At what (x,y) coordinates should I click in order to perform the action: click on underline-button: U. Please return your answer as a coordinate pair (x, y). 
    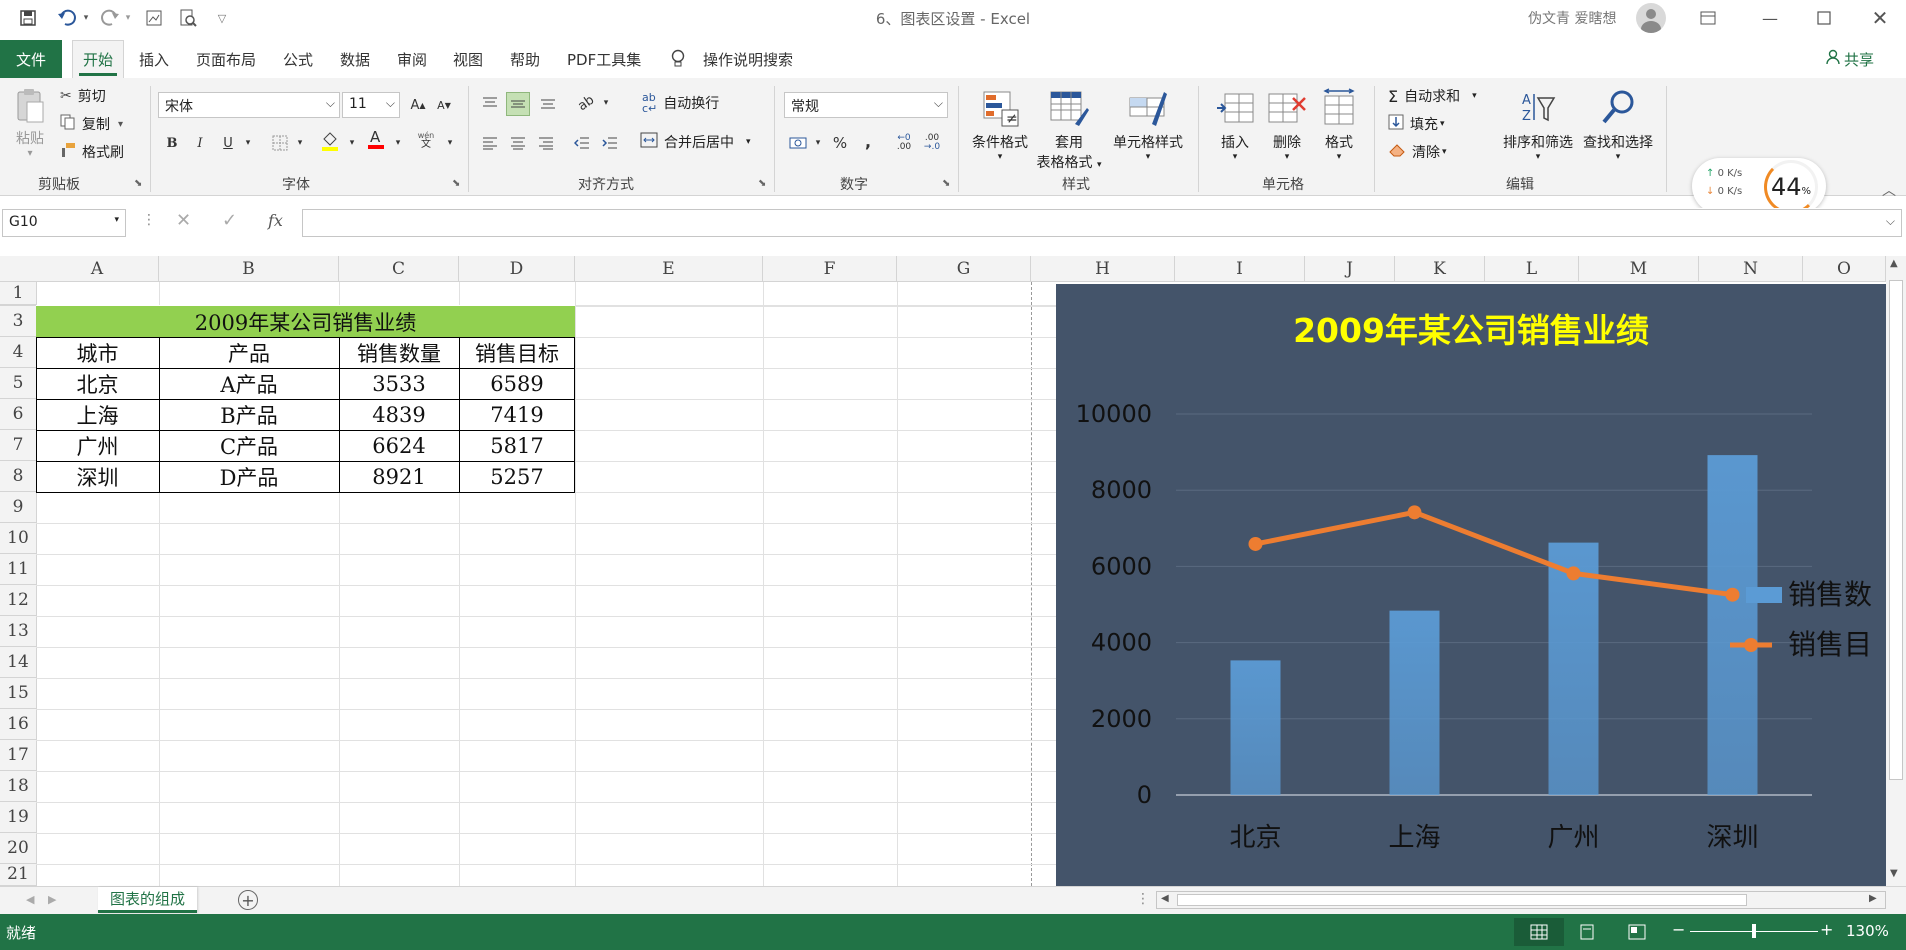
    Looking at the image, I should click on (228, 143).